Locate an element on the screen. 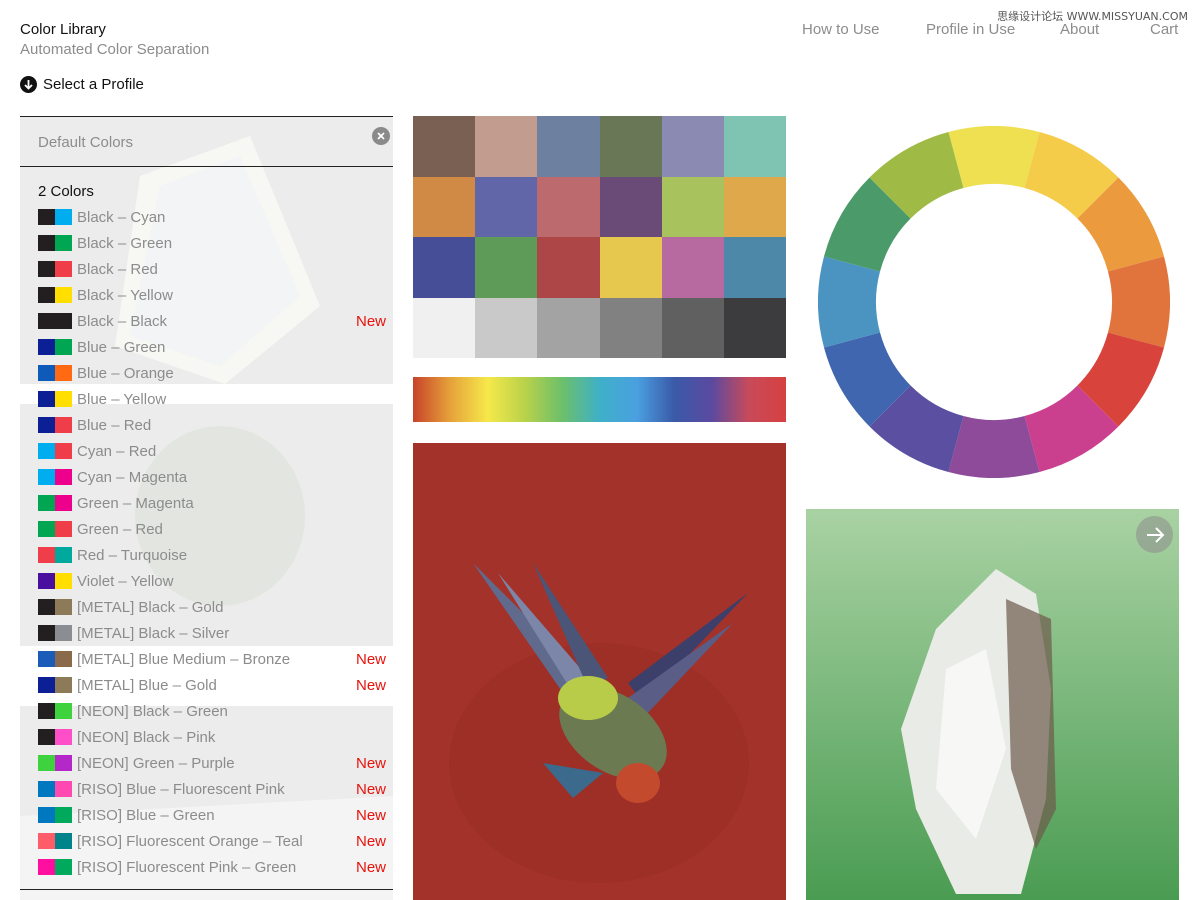  profile-item: [METAL] Blue Medium – Bronze New is located at coordinates (212, 659).